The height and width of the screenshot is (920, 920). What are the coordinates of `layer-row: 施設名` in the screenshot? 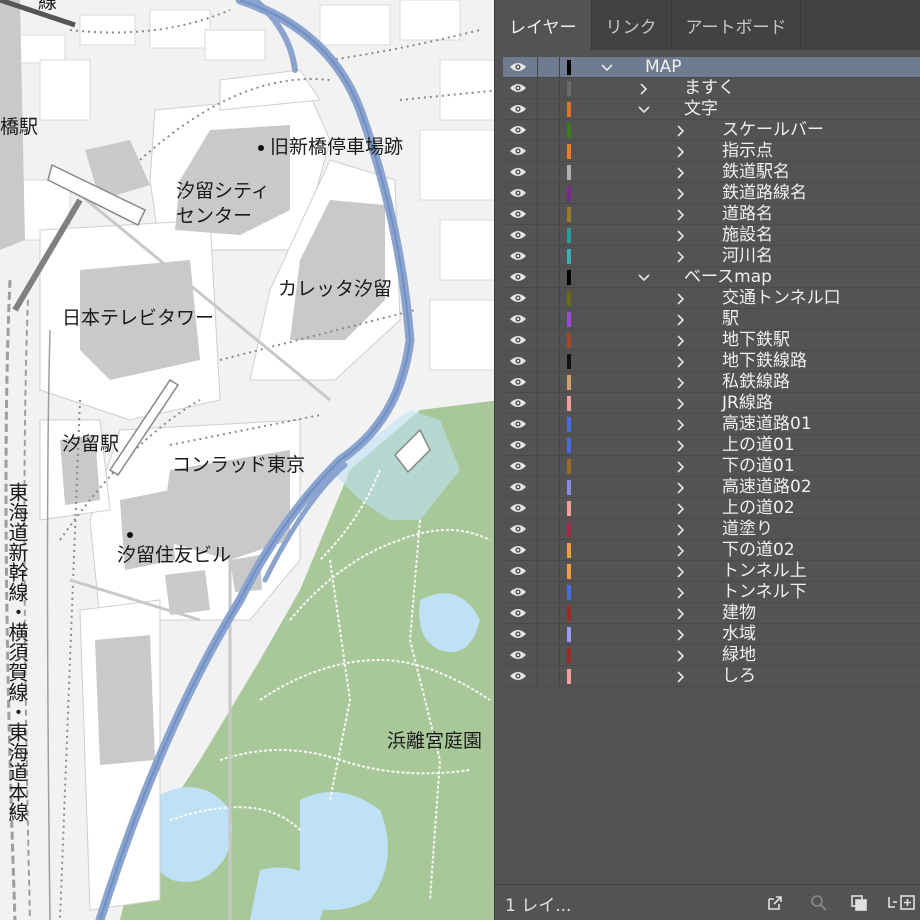 It's located at (711, 235).